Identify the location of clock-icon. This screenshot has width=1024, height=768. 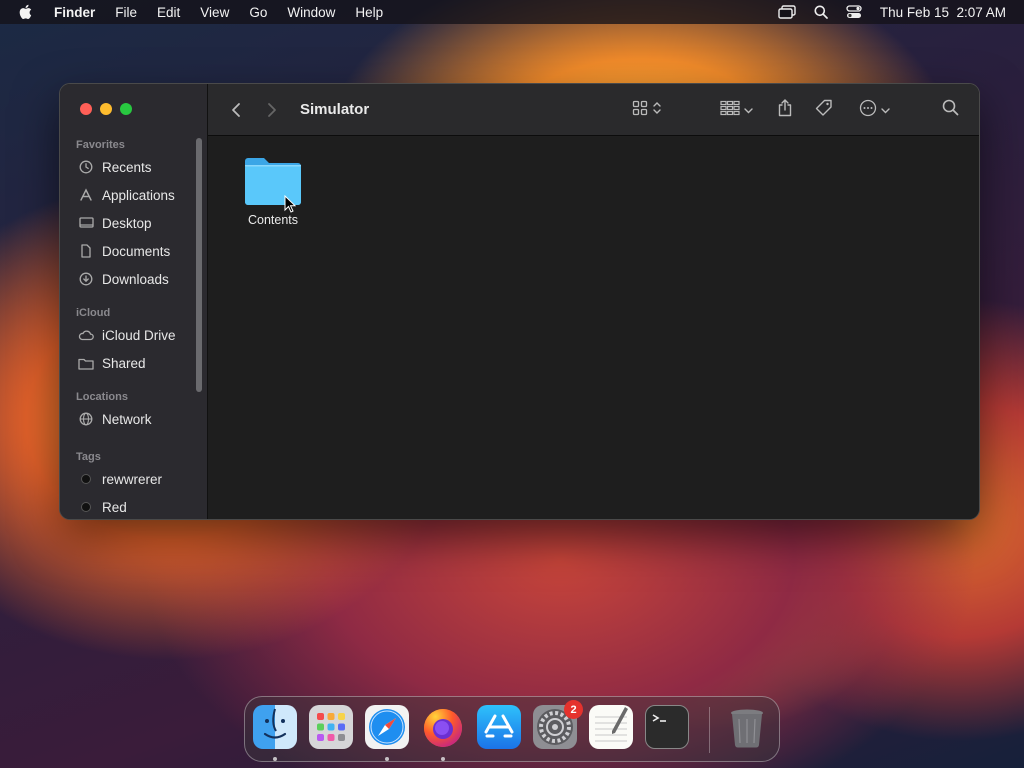
(86, 167).